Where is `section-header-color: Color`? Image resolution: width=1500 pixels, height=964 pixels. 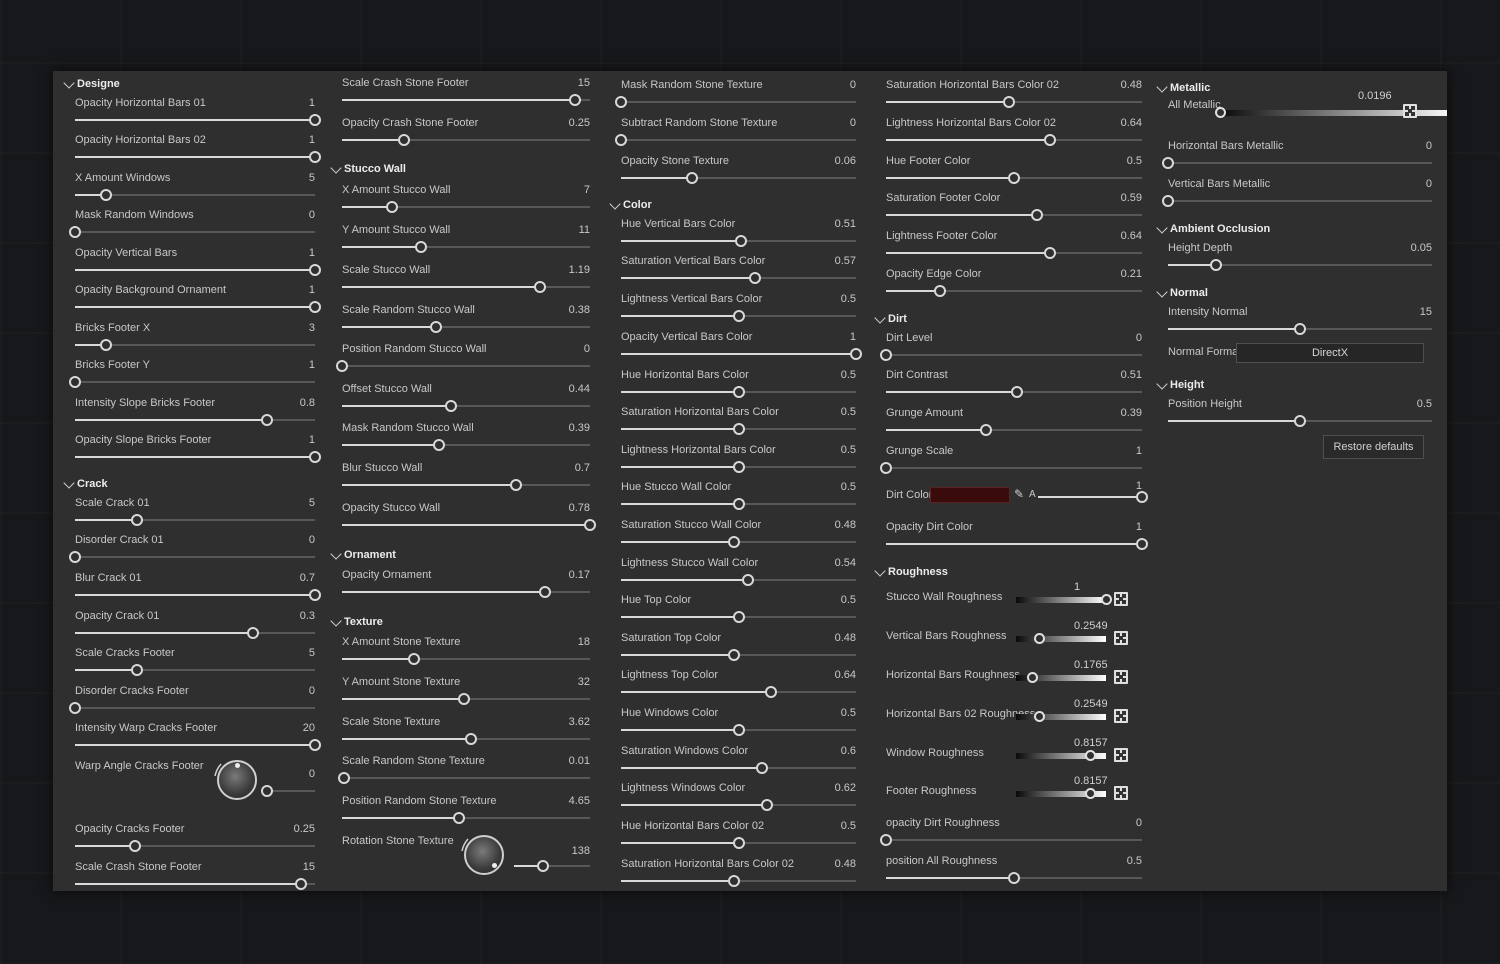
section-header-color: Color is located at coordinates (734, 207).